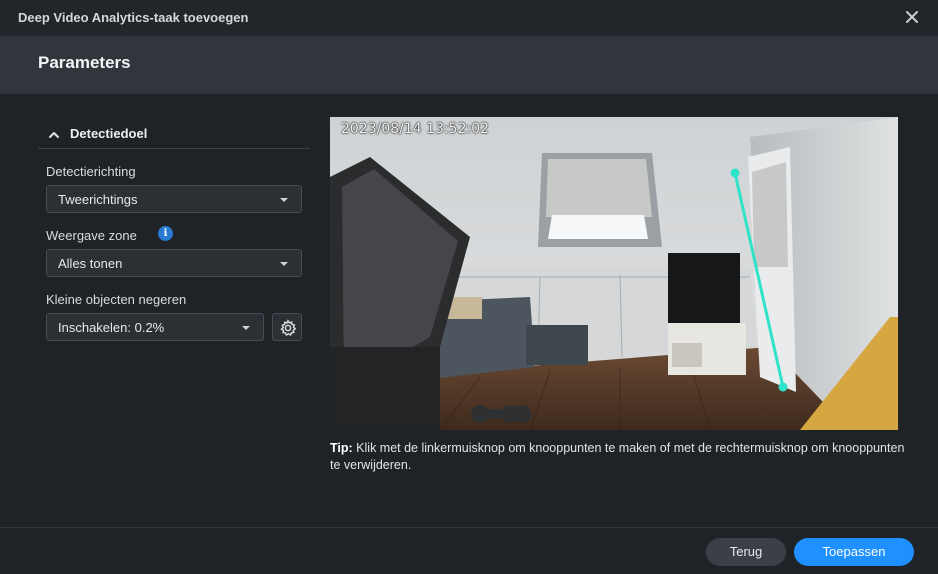 This screenshot has width=938, height=574. Describe the element at coordinates (91, 235) in the screenshot. I see `zone-label: Weergave zone` at that location.